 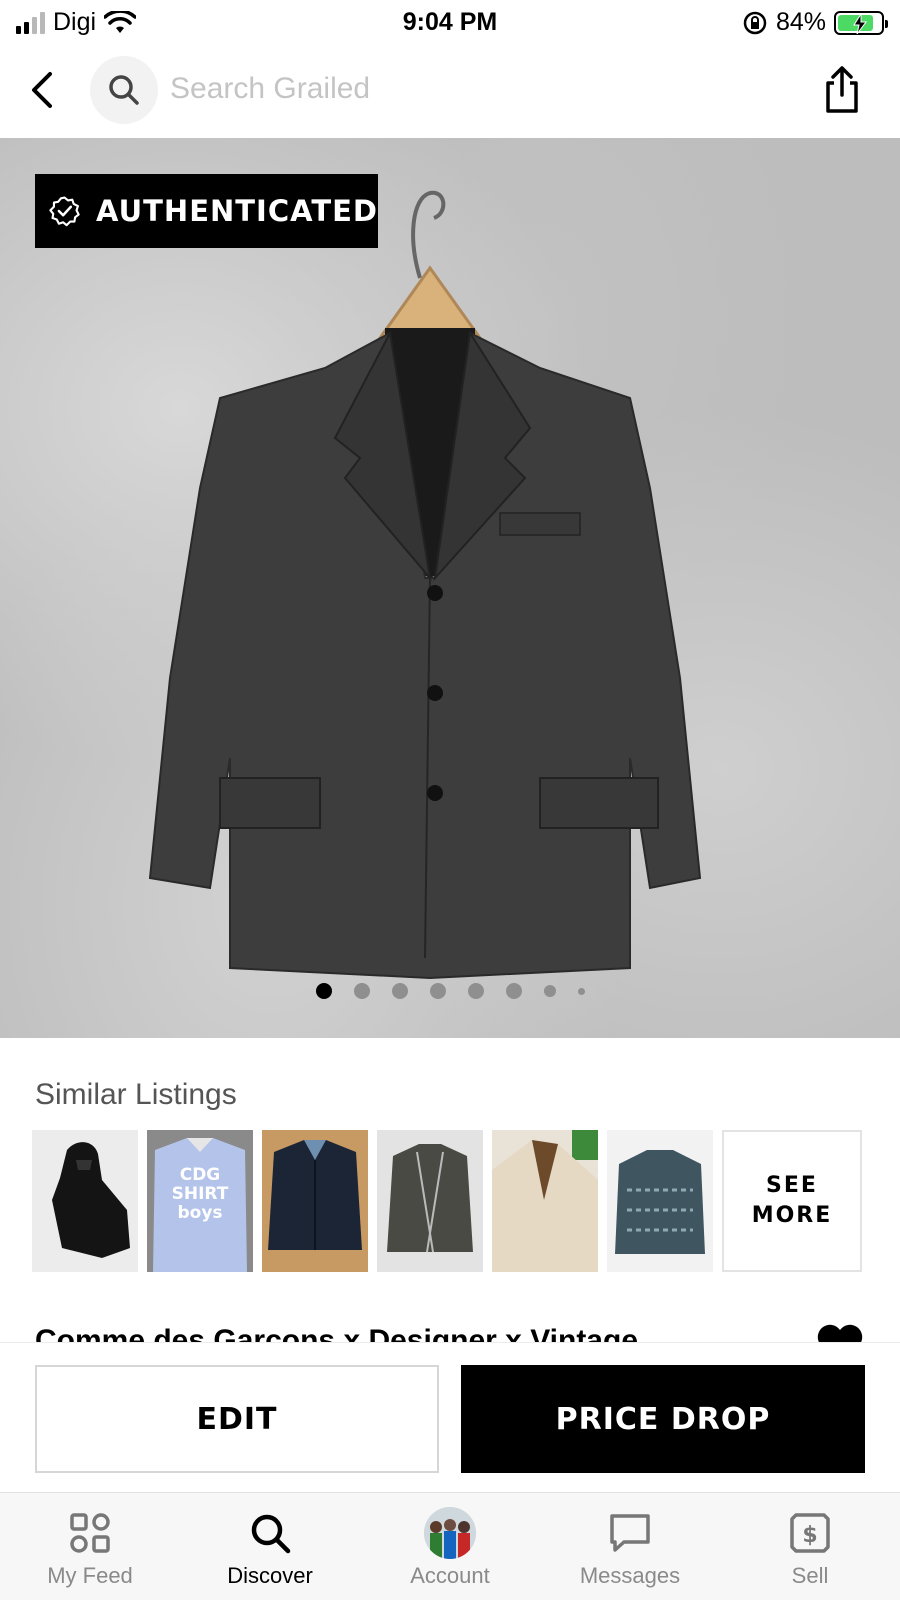 I want to click on battery-percent: 84%, so click(x=800, y=22).